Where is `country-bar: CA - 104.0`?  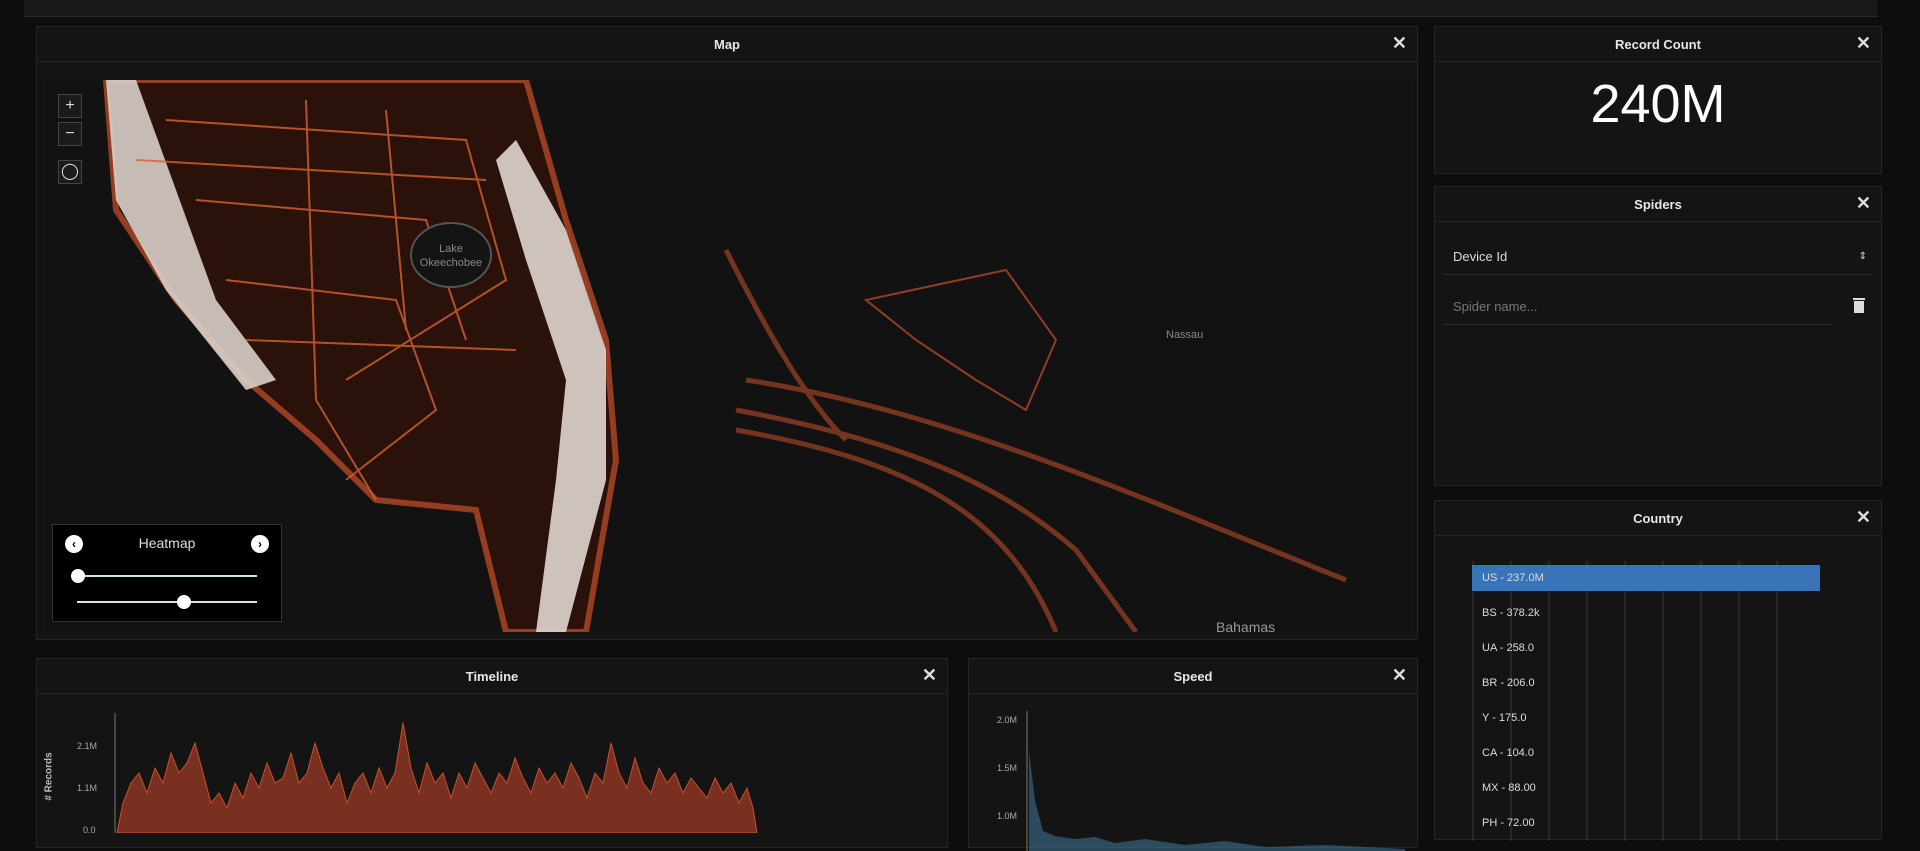
country-bar: CA - 104.0 is located at coordinates (1503, 753).